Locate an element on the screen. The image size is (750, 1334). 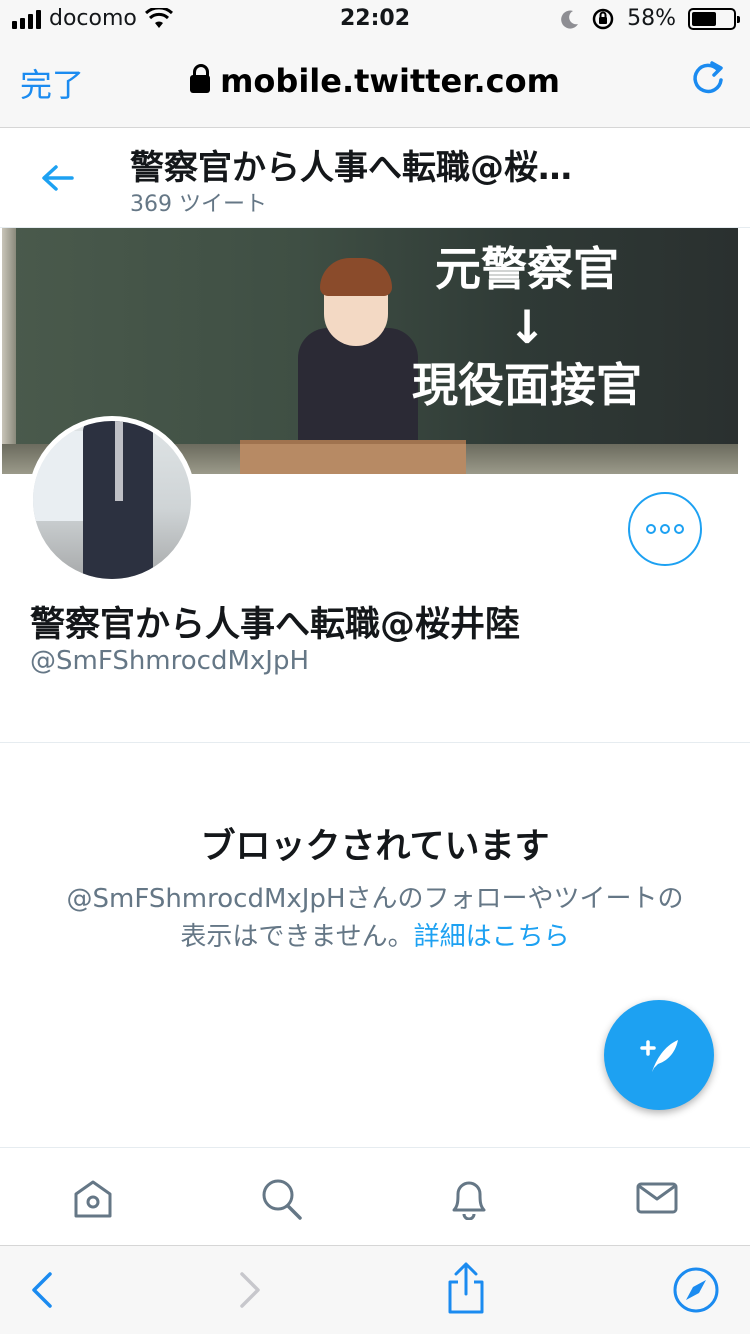
compose-tweet-button is located at coordinates (659, 1055).